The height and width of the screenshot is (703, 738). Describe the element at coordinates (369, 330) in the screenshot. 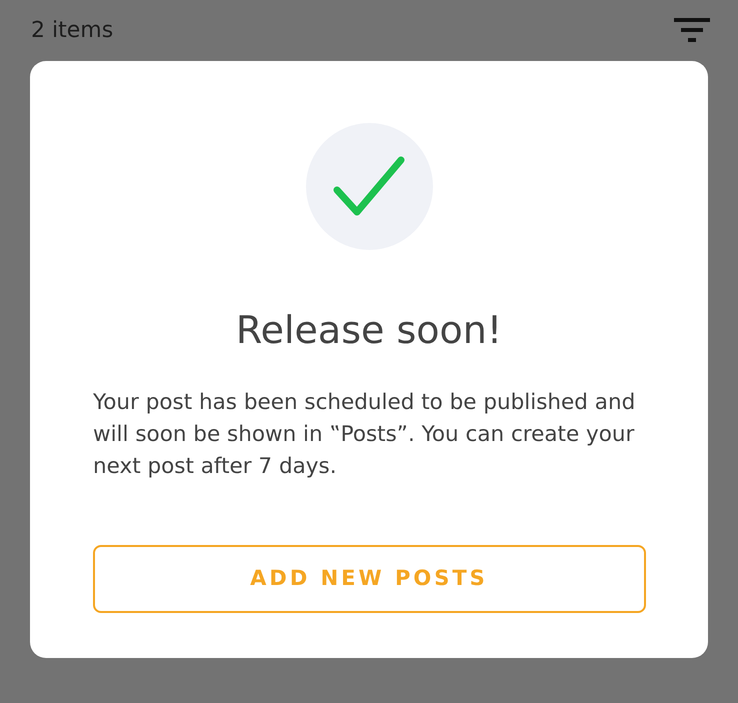

I see `dialog-title: Release soon!` at that location.